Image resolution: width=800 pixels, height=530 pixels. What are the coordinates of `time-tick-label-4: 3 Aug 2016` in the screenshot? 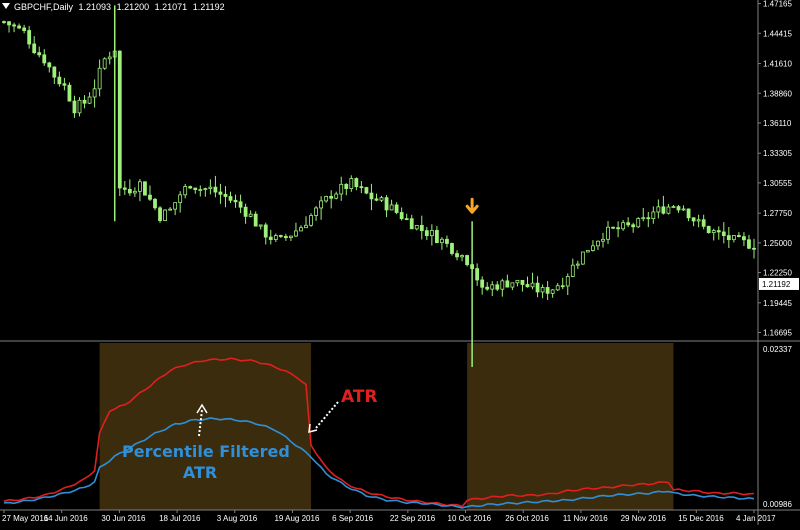 It's located at (237, 518).